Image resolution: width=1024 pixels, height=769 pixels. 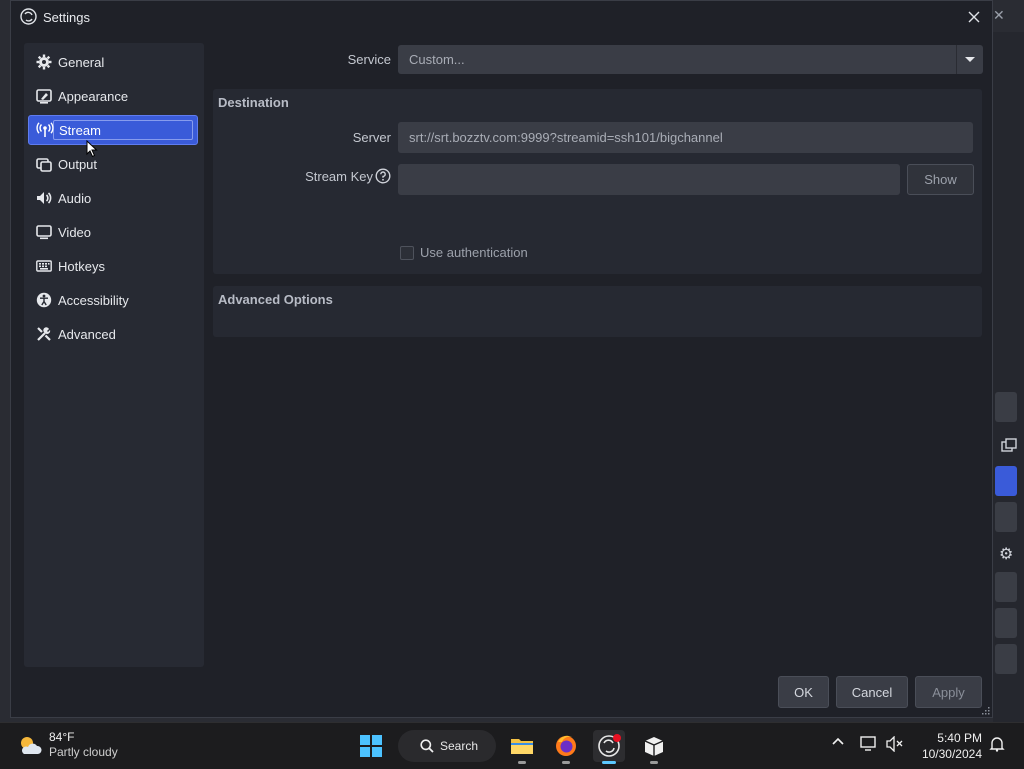 What do you see at coordinates (997, 744) in the screenshot?
I see `notification-icon` at bounding box center [997, 744].